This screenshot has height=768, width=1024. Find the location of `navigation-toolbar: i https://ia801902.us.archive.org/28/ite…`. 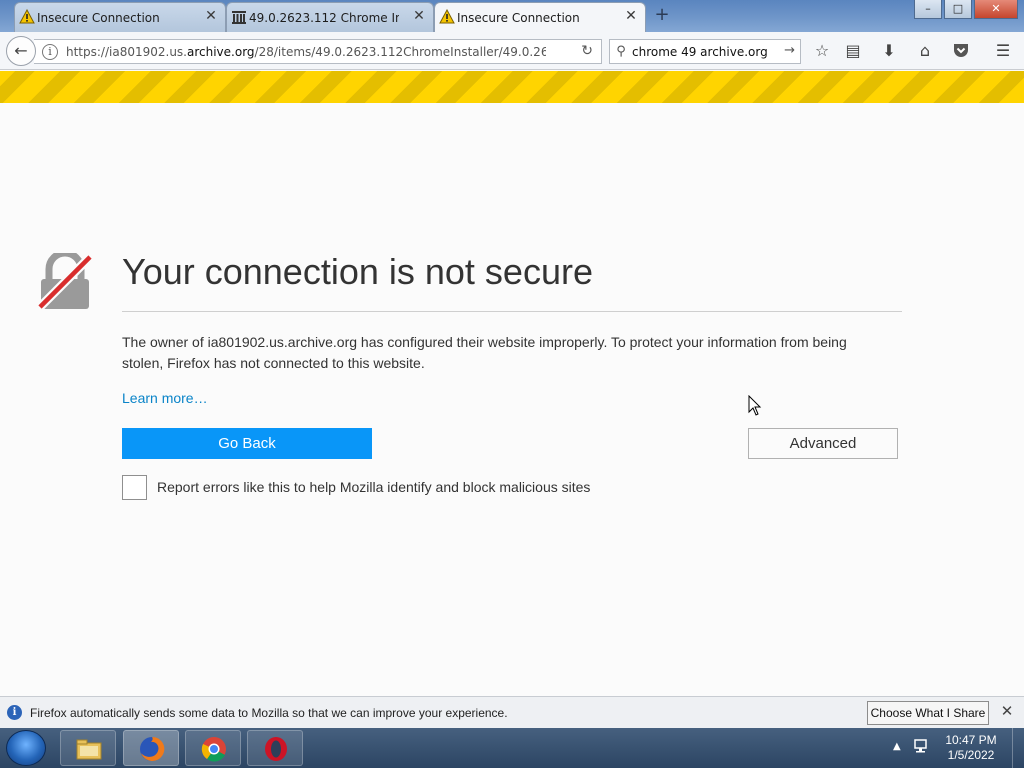

navigation-toolbar: i https://ia801902.us.archive.org/28/ite… is located at coordinates (512, 51).